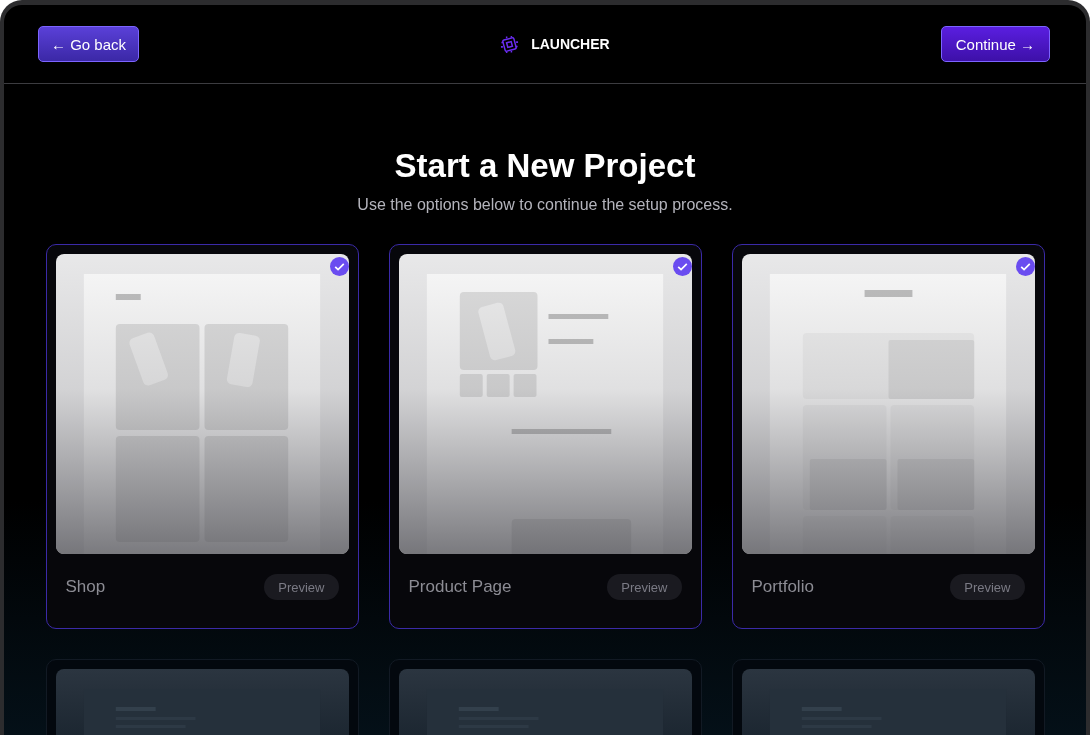 The image size is (1090, 735). Describe the element at coordinates (510, 44) in the screenshot. I see `chip-icon` at that location.